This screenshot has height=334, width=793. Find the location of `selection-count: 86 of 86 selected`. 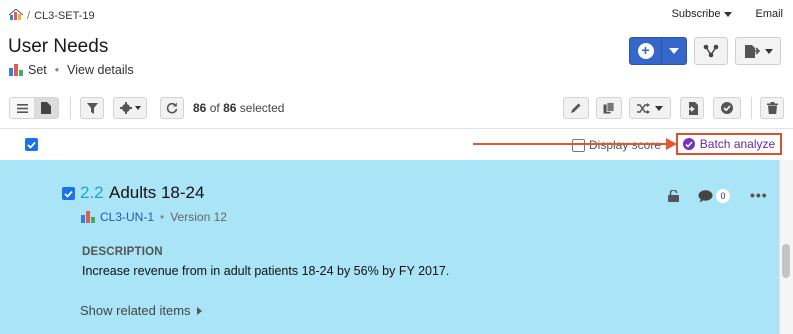

selection-count: 86 of 86 selected is located at coordinates (238, 108).